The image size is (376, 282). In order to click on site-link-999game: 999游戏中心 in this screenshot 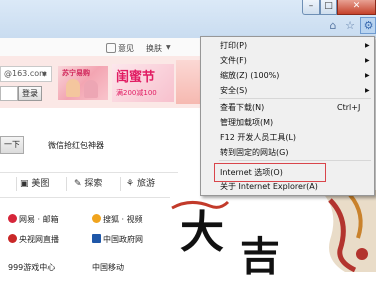, I will do `click(31, 267)`.